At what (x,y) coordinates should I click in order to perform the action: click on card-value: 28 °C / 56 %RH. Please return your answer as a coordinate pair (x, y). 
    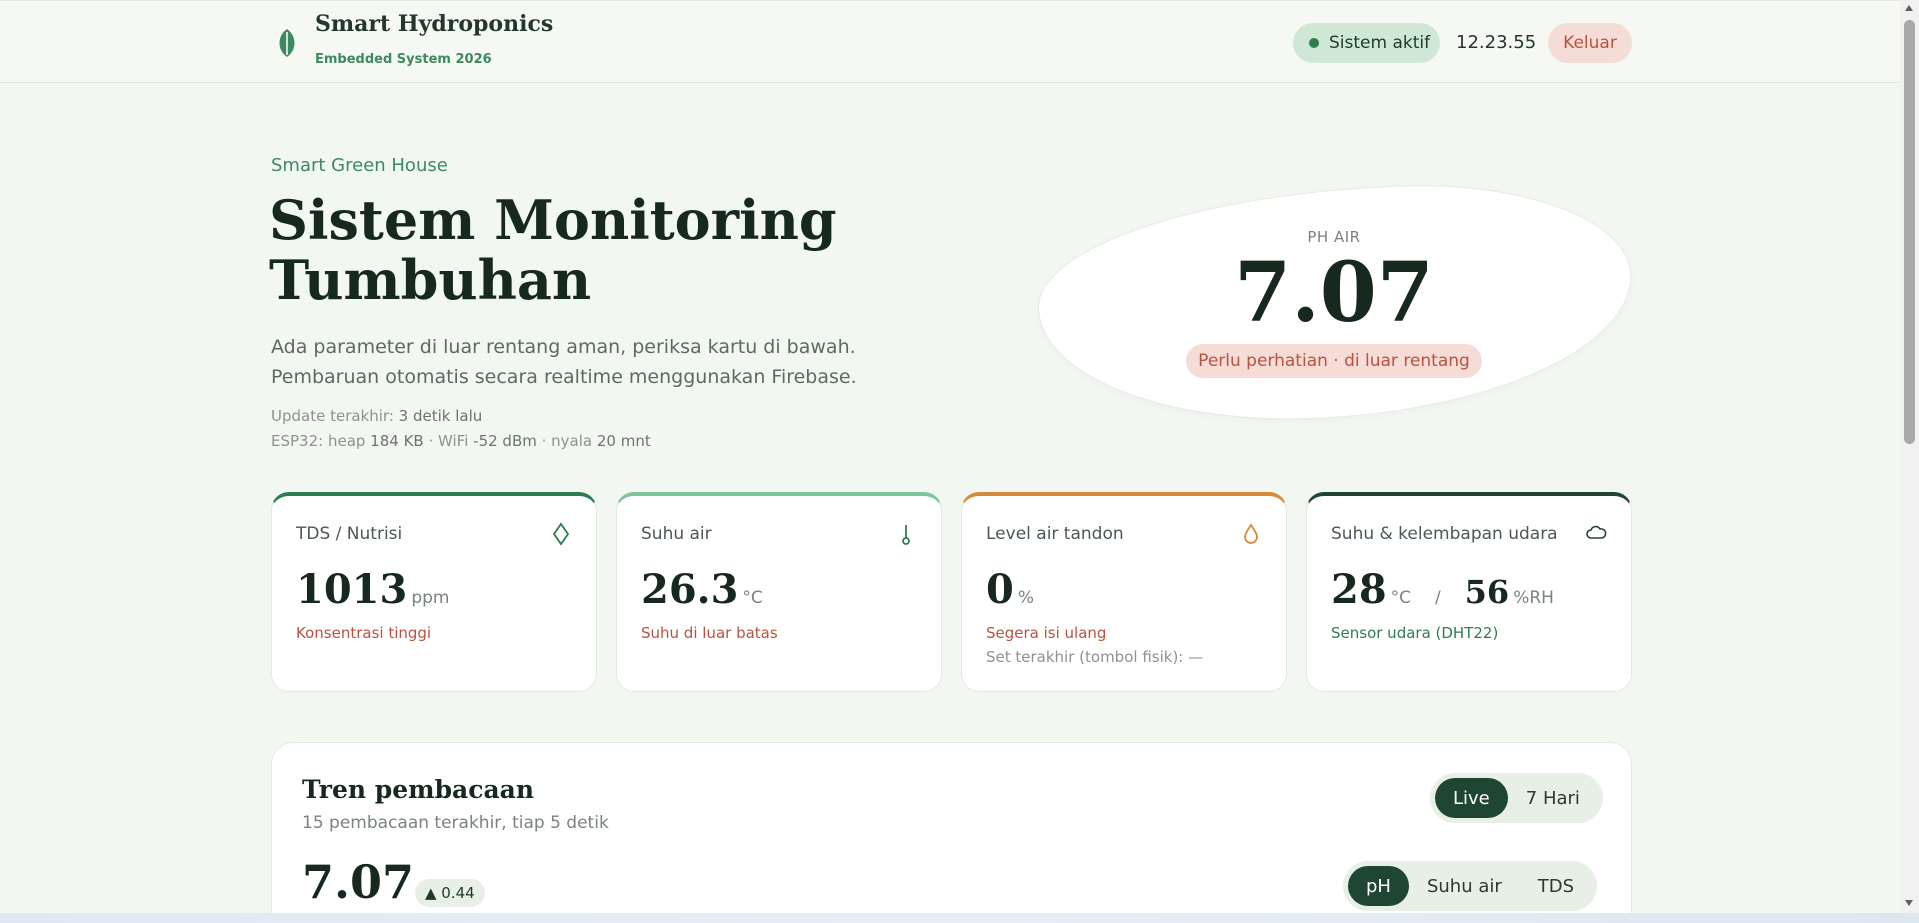
    Looking at the image, I should click on (1442, 589).